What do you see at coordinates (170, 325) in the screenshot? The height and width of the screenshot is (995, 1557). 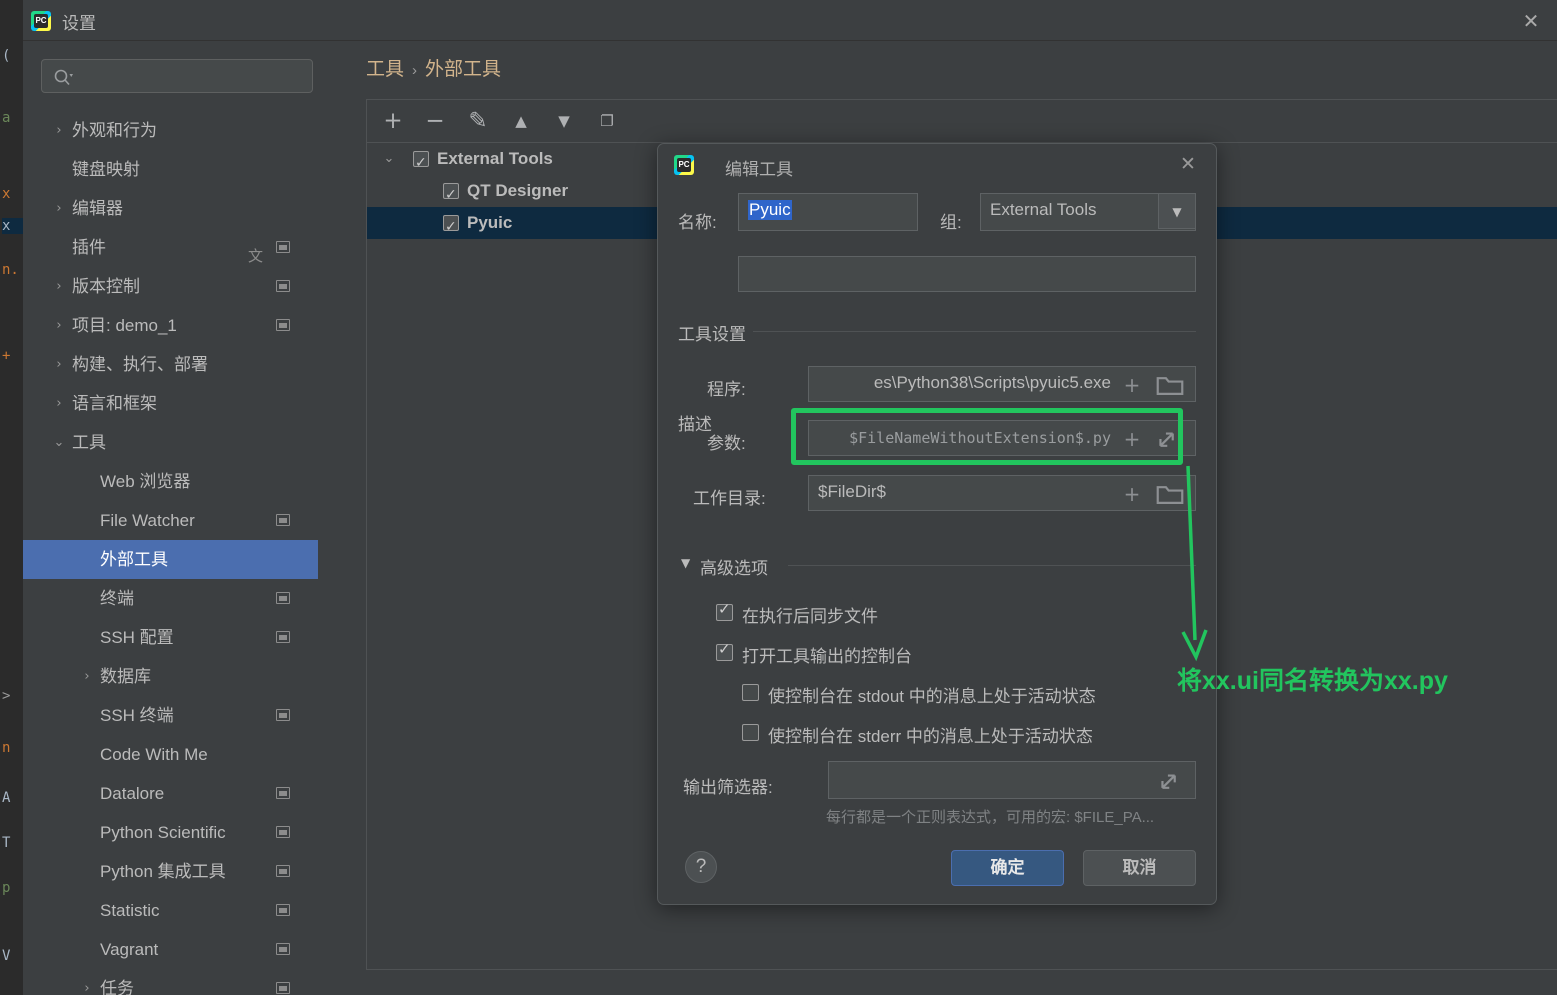 I see `sidebar-item-5: › 项目: demo_1` at bounding box center [170, 325].